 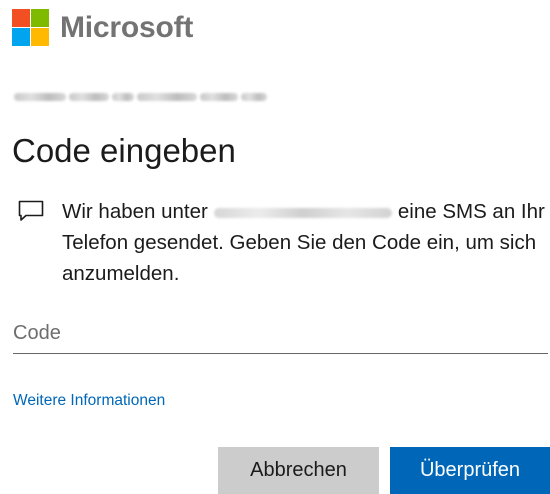 I want to click on more-info-link: Weitere Informationen, so click(x=89, y=401).